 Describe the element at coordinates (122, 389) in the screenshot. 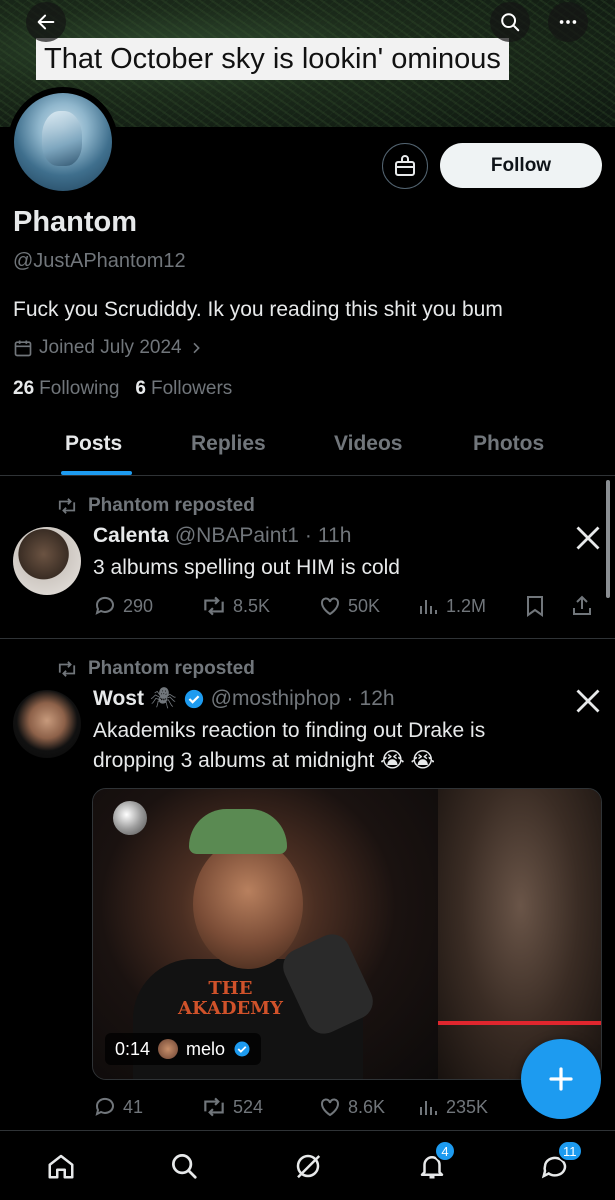

I see `follow-stats: 26 Following 6 Followers` at that location.